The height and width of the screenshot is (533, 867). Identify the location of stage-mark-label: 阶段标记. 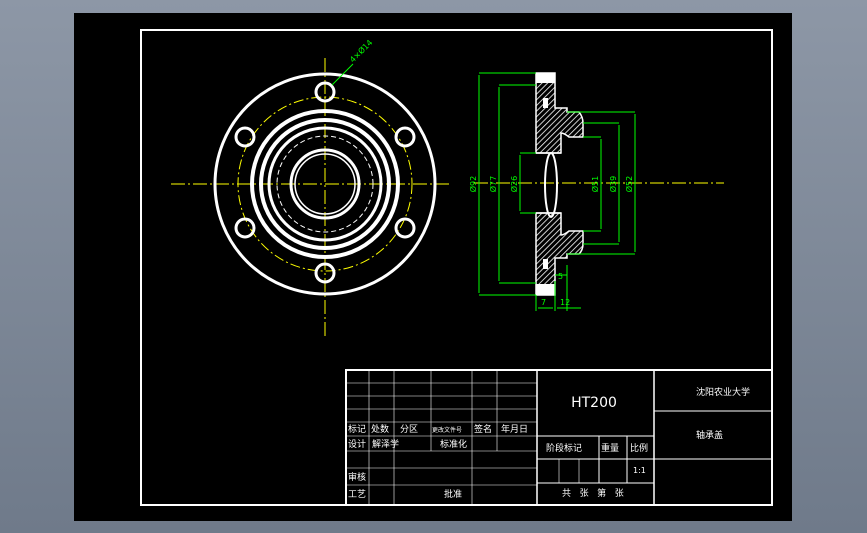
(564, 448).